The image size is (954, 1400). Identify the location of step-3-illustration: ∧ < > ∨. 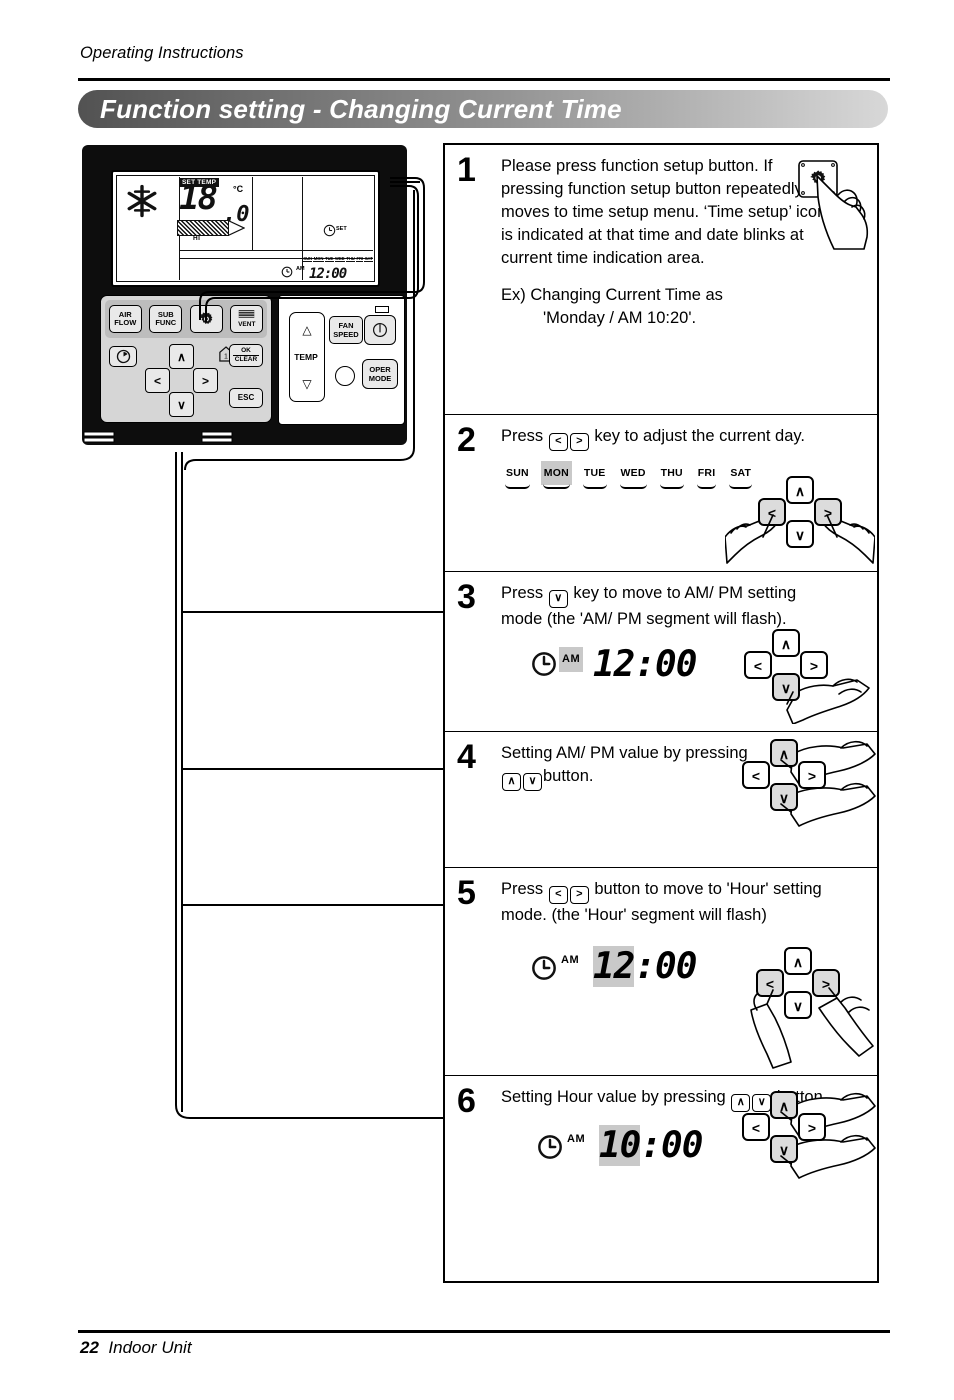
(807, 676).